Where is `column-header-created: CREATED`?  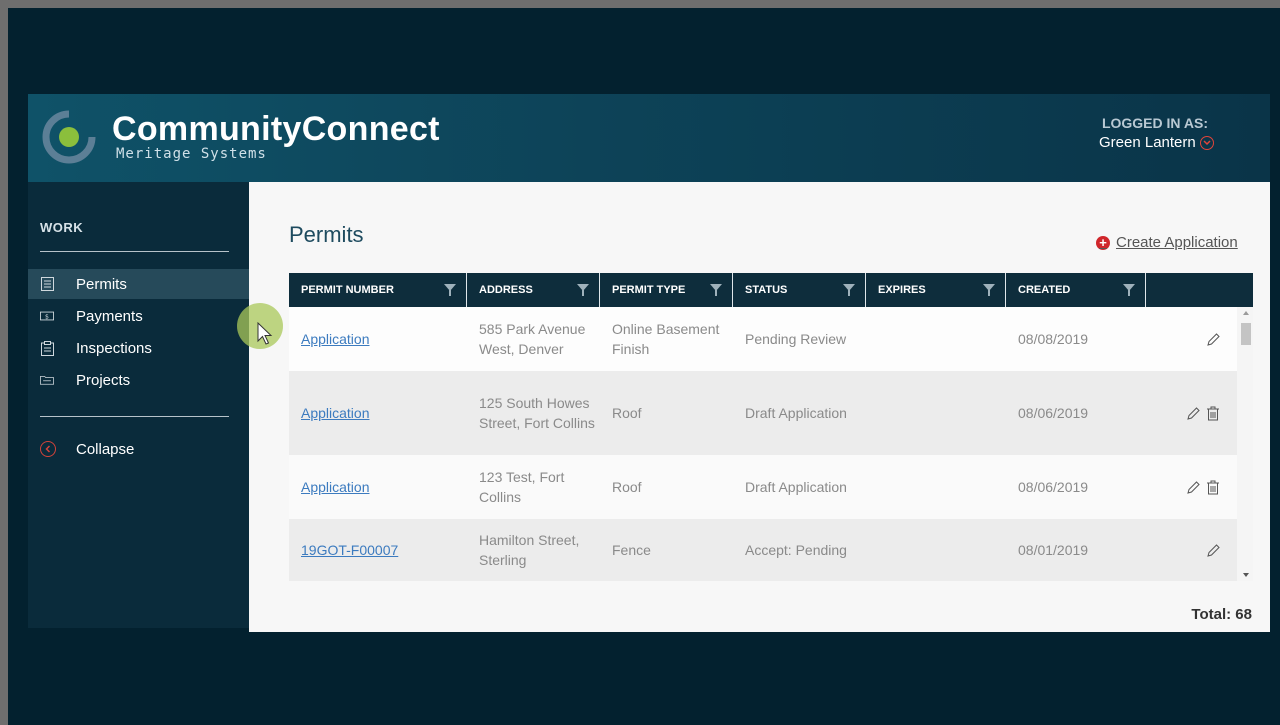 column-header-created: CREATED is located at coordinates (1076, 290).